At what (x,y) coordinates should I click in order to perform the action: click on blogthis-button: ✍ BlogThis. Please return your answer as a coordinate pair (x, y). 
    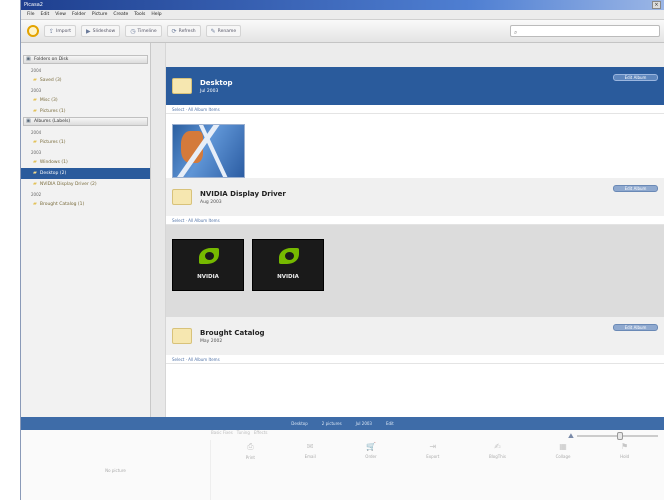
    Looking at the image, I should click on (497, 451).